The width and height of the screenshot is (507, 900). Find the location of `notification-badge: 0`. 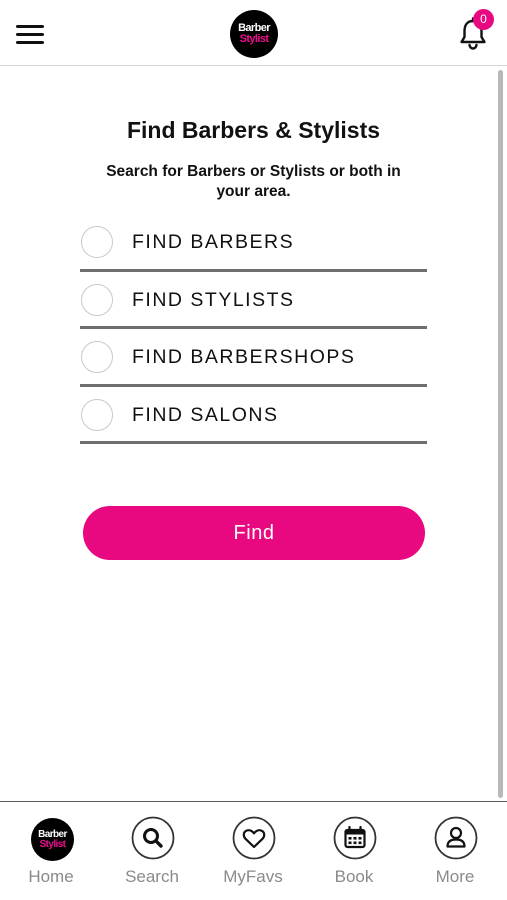

notification-badge: 0 is located at coordinates (483, 19).